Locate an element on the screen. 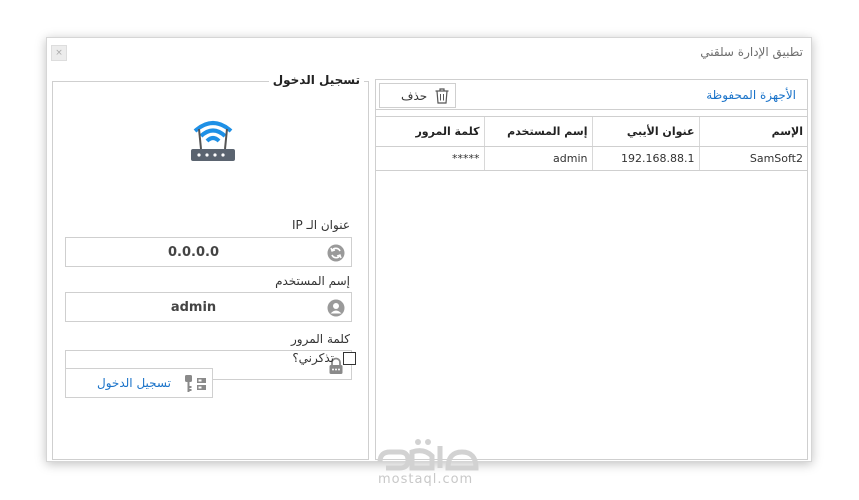  username-input: admin is located at coordinates (208, 307).